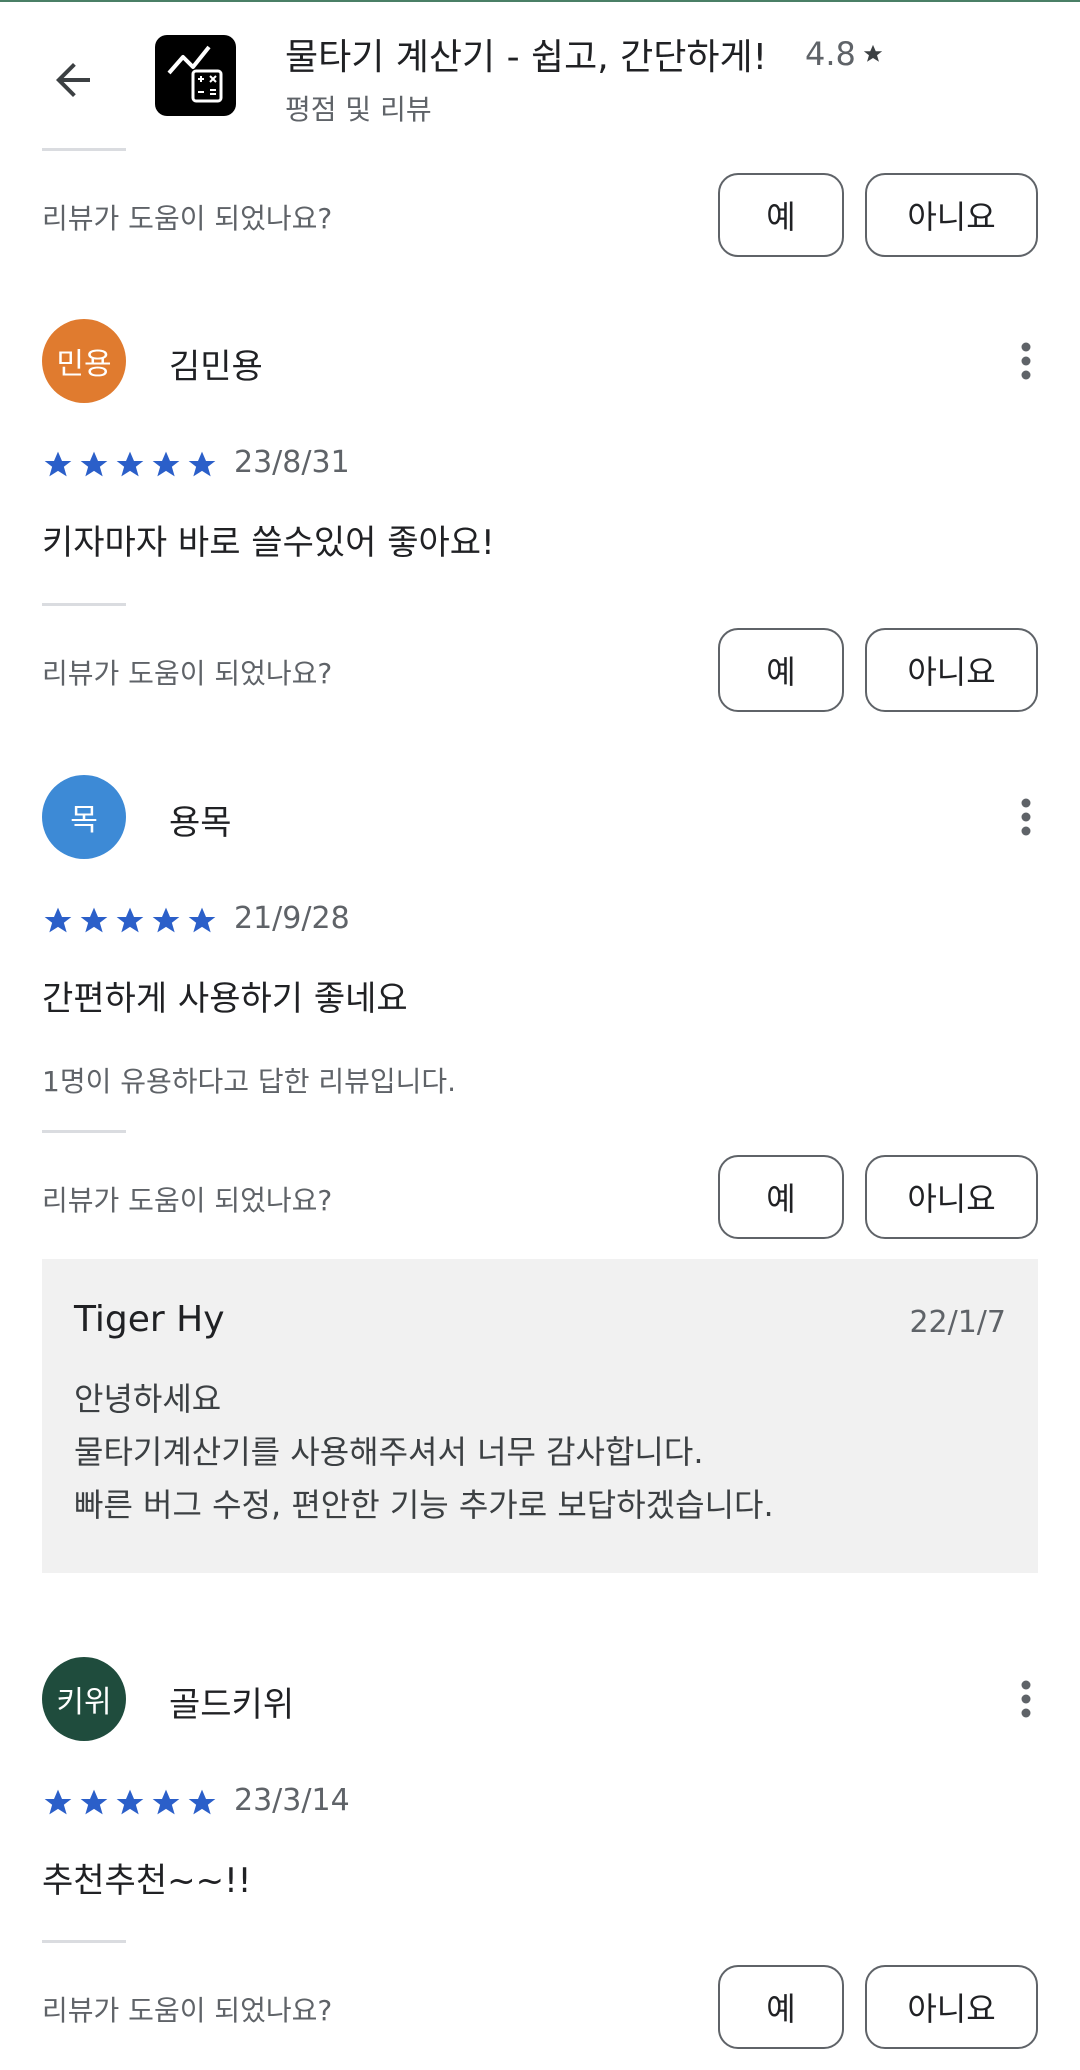  Describe the element at coordinates (249, 1081) in the screenshot. I see `helpful-count: 1명이 유용하다고 답한 리뷰입니다.` at that location.